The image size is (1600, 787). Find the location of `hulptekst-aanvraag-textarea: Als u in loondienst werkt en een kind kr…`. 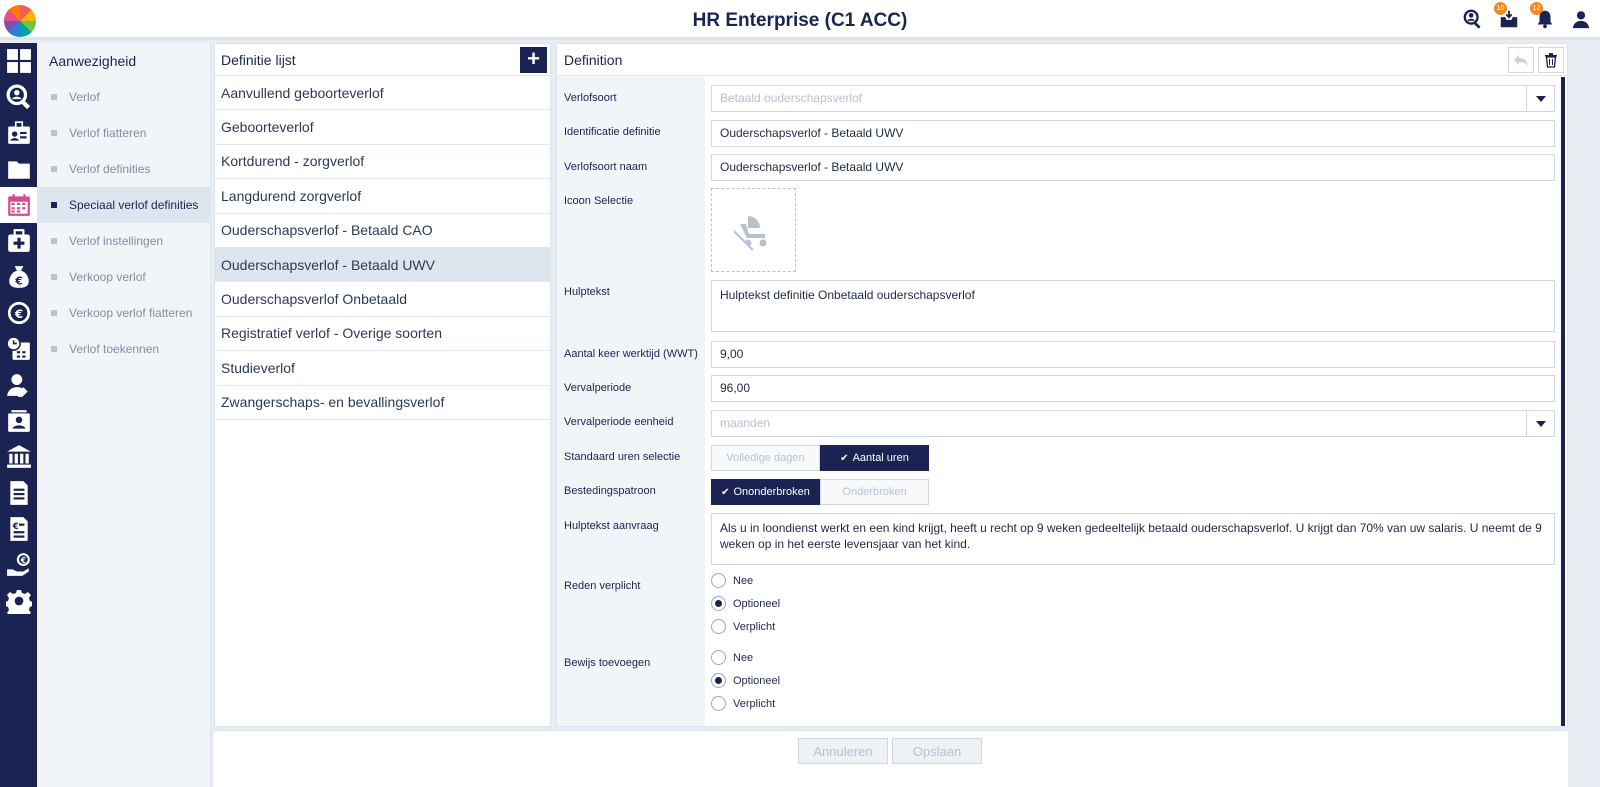

hulptekst-aanvraag-textarea: Als u in loondienst werkt en een kind kr… is located at coordinates (1133, 539).